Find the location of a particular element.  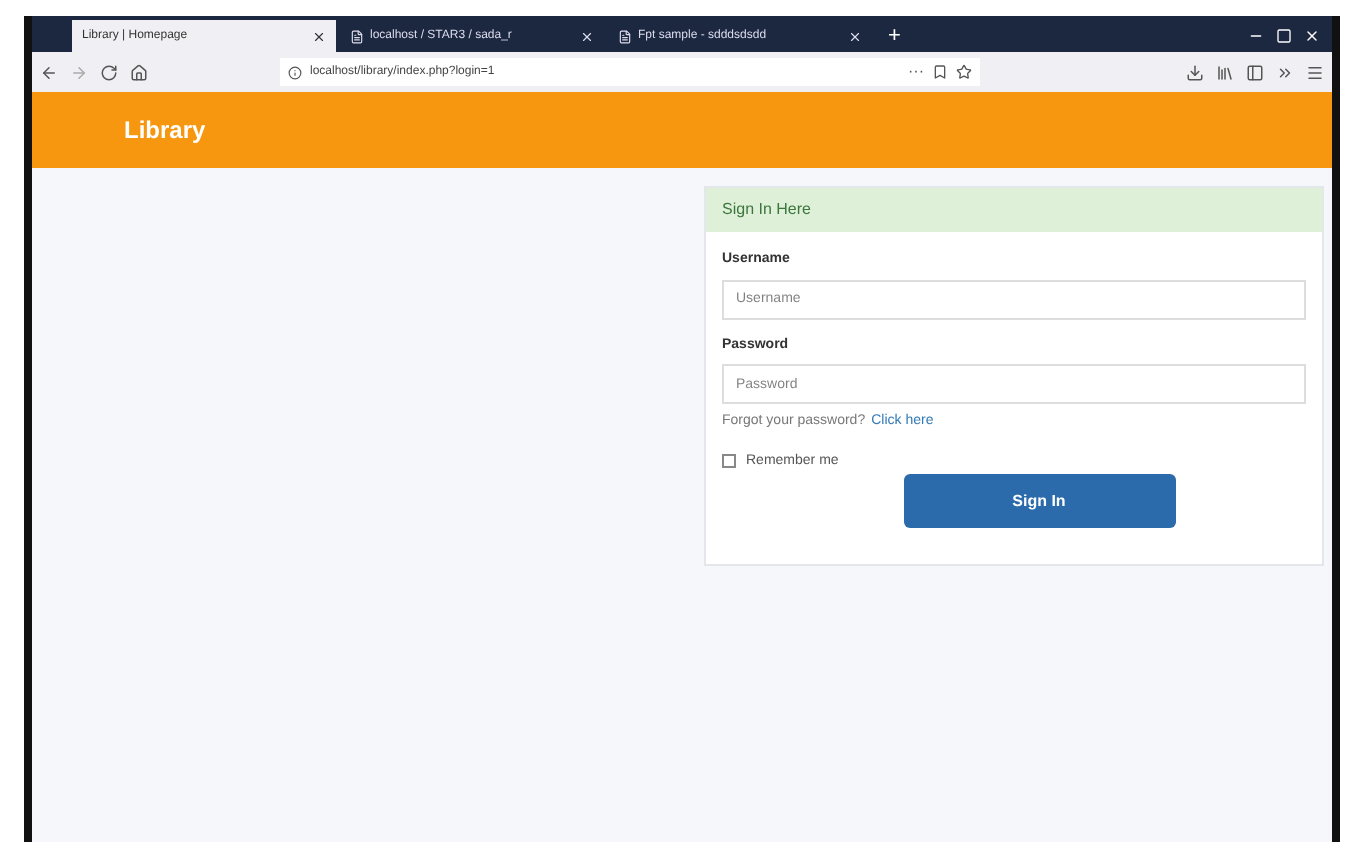

info-icon is located at coordinates (295, 72).